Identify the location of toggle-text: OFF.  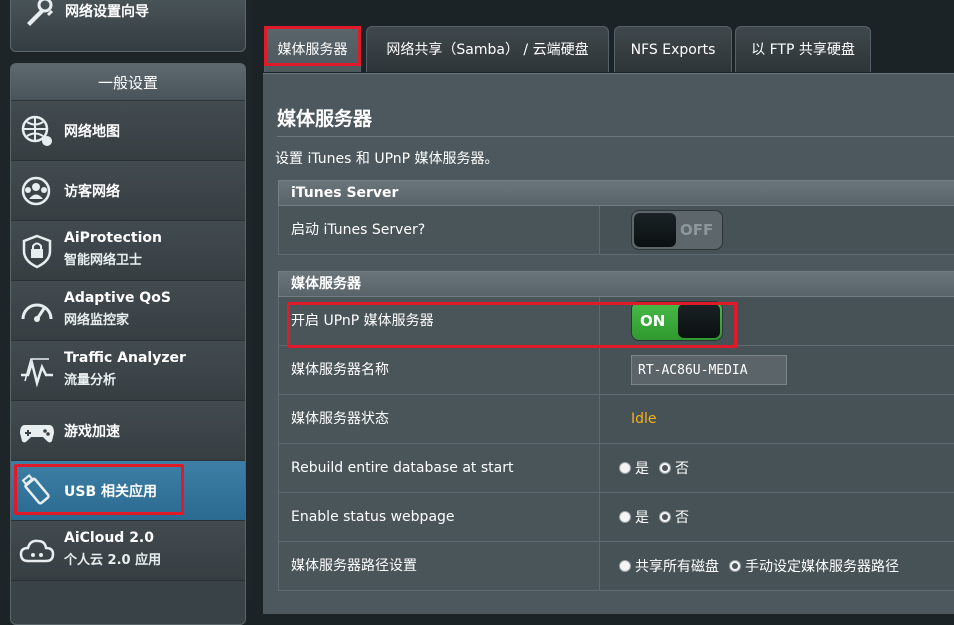
(697, 230).